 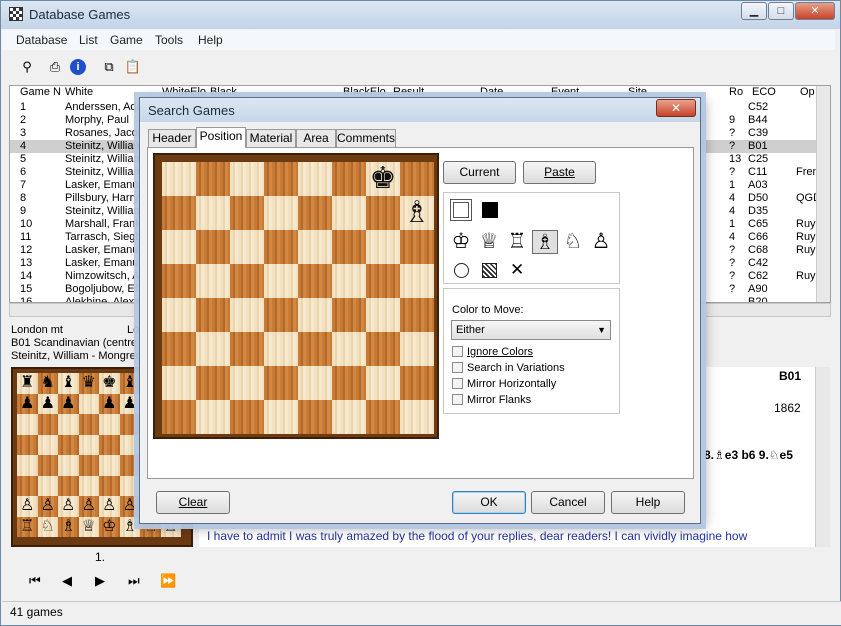 What do you see at coordinates (172, 138) in the screenshot?
I see `tab-header: Header` at bounding box center [172, 138].